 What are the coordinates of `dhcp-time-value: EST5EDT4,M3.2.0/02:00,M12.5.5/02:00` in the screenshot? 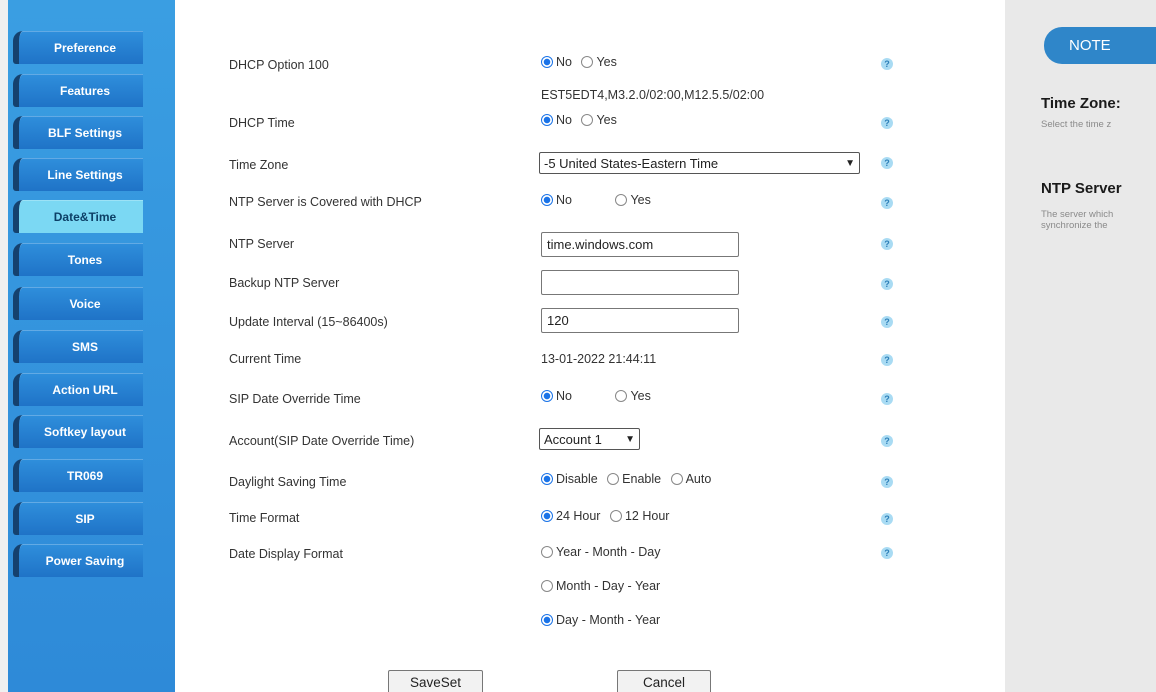 It's located at (653, 95).